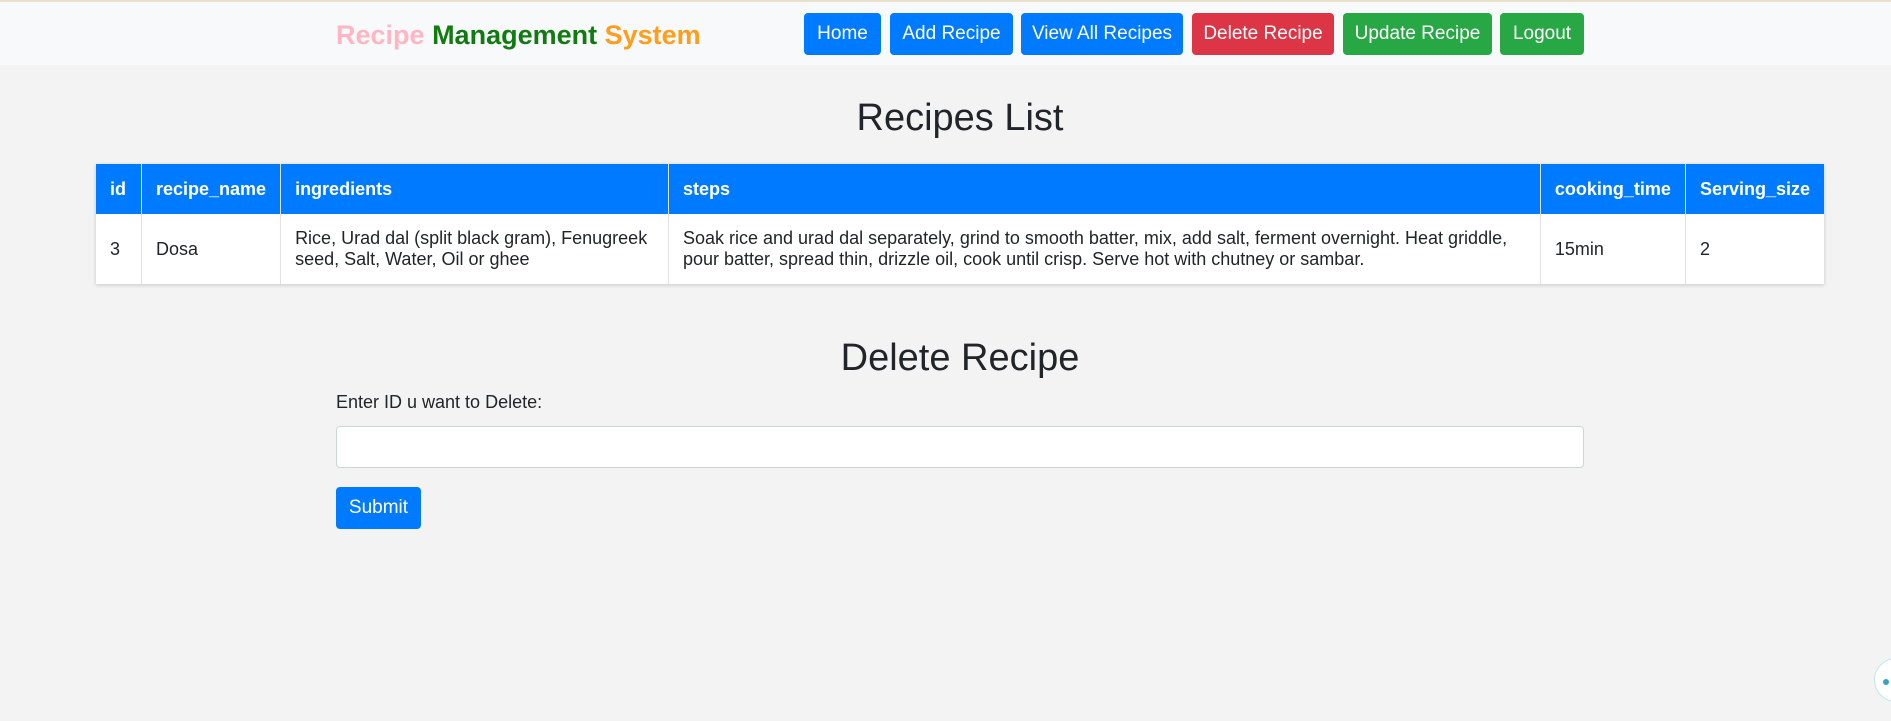  Describe the element at coordinates (1882, 680) in the screenshot. I see `chat-bubble-icon` at that location.